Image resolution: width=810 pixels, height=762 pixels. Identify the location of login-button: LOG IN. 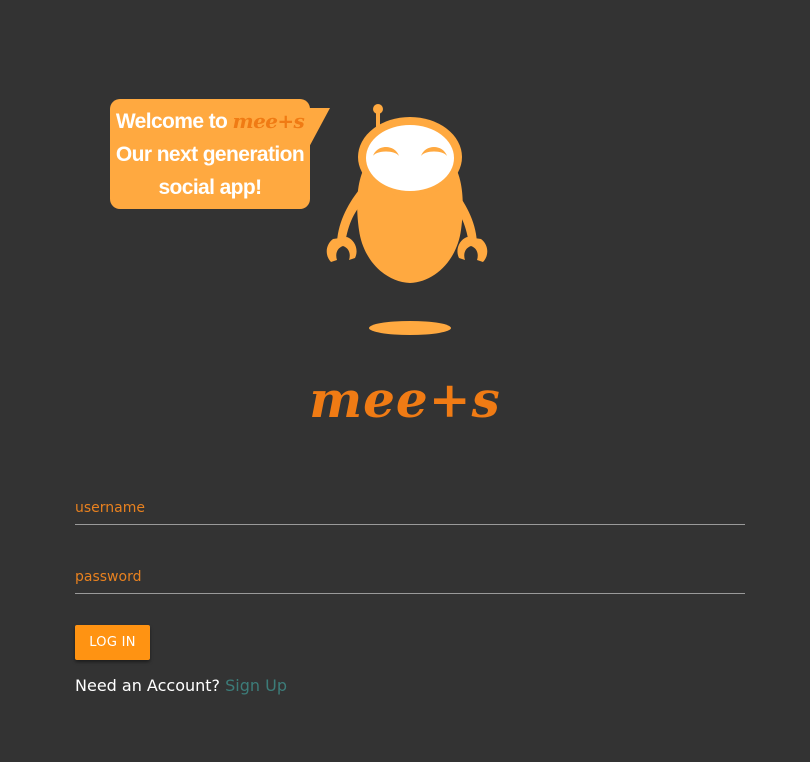
(112, 642).